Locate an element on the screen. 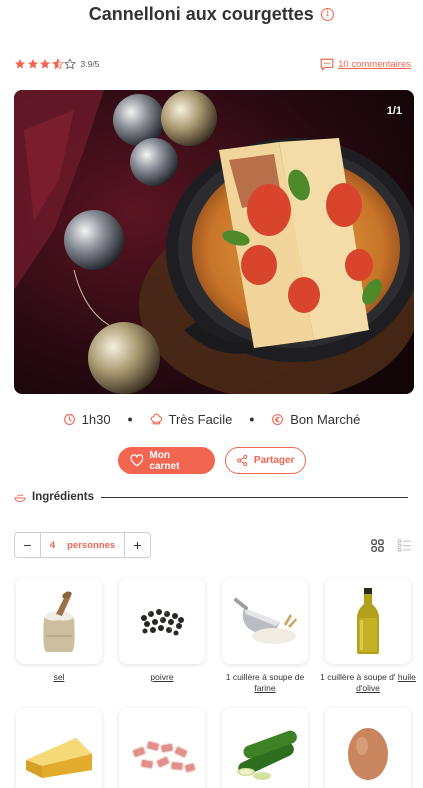 This screenshot has width=423, height=788. ingredient-card-gruyere is located at coordinates (59, 748).